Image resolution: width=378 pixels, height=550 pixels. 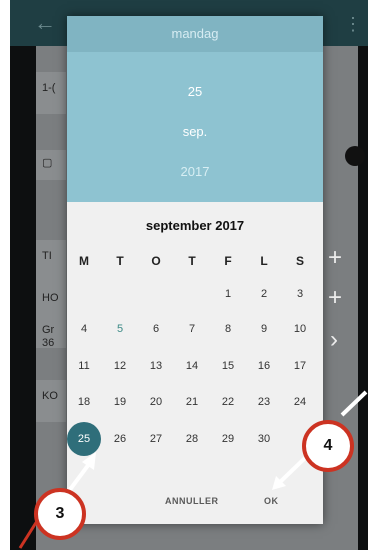 I want to click on annotation-step-3: 3, so click(x=60, y=514).